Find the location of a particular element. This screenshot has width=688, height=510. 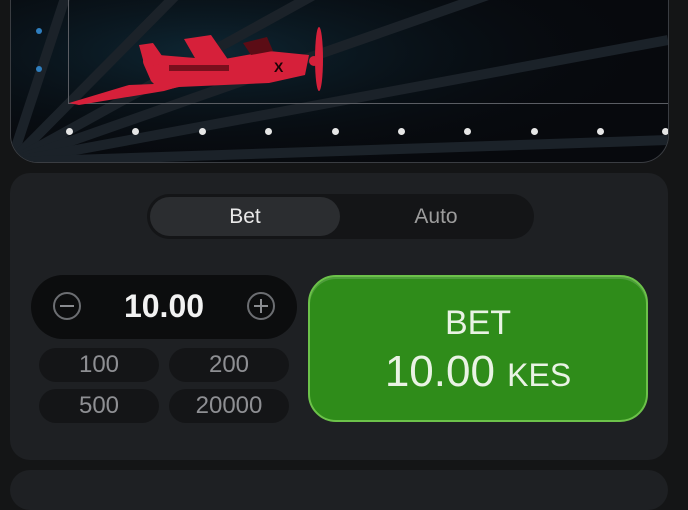

bet-button-label: BET is located at coordinates (478, 323).